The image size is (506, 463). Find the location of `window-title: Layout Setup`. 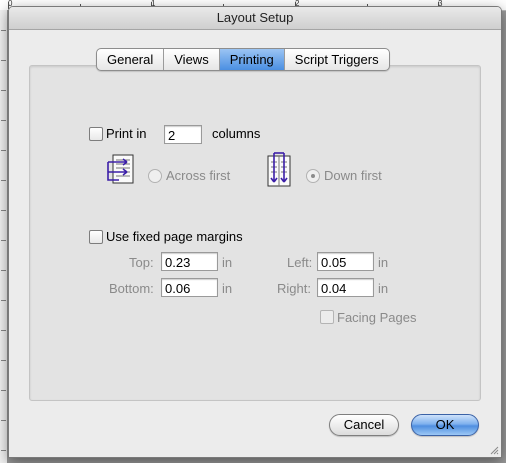

window-title: Layout Setup is located at coordinates (255, 17).